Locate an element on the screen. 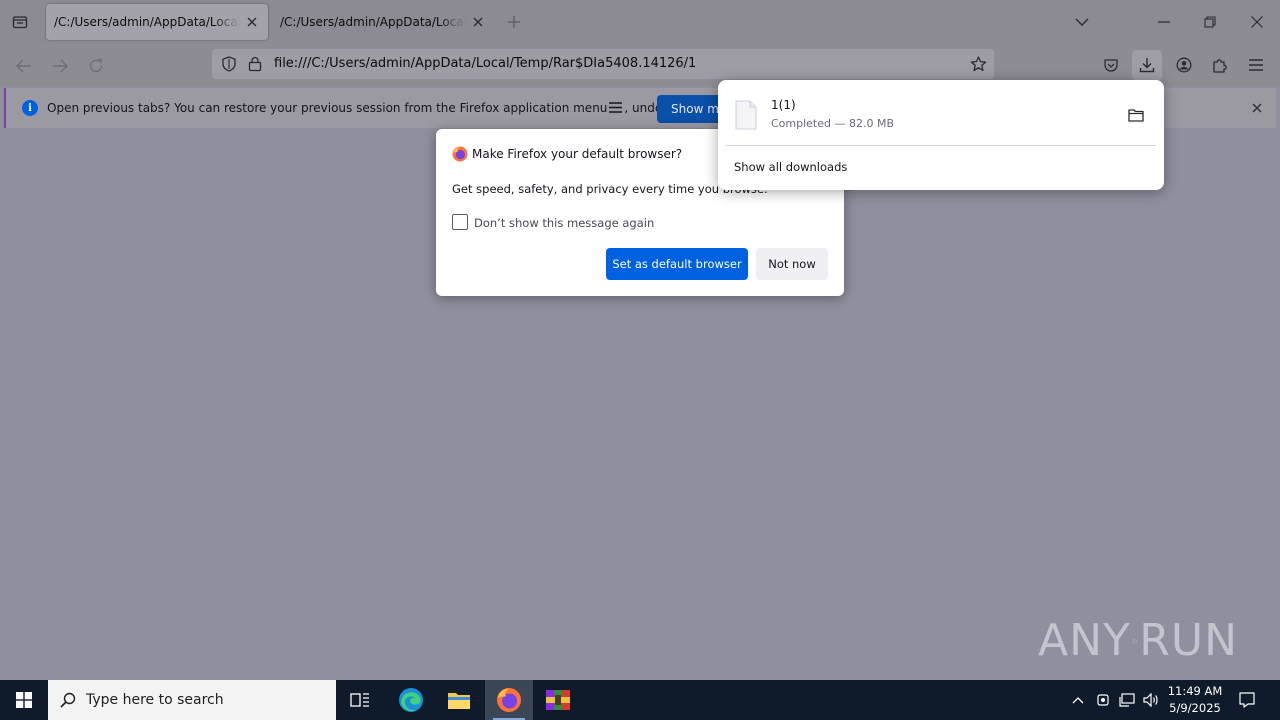  taskbar-search-box: Type here to search is located at coordinates (192, 700).